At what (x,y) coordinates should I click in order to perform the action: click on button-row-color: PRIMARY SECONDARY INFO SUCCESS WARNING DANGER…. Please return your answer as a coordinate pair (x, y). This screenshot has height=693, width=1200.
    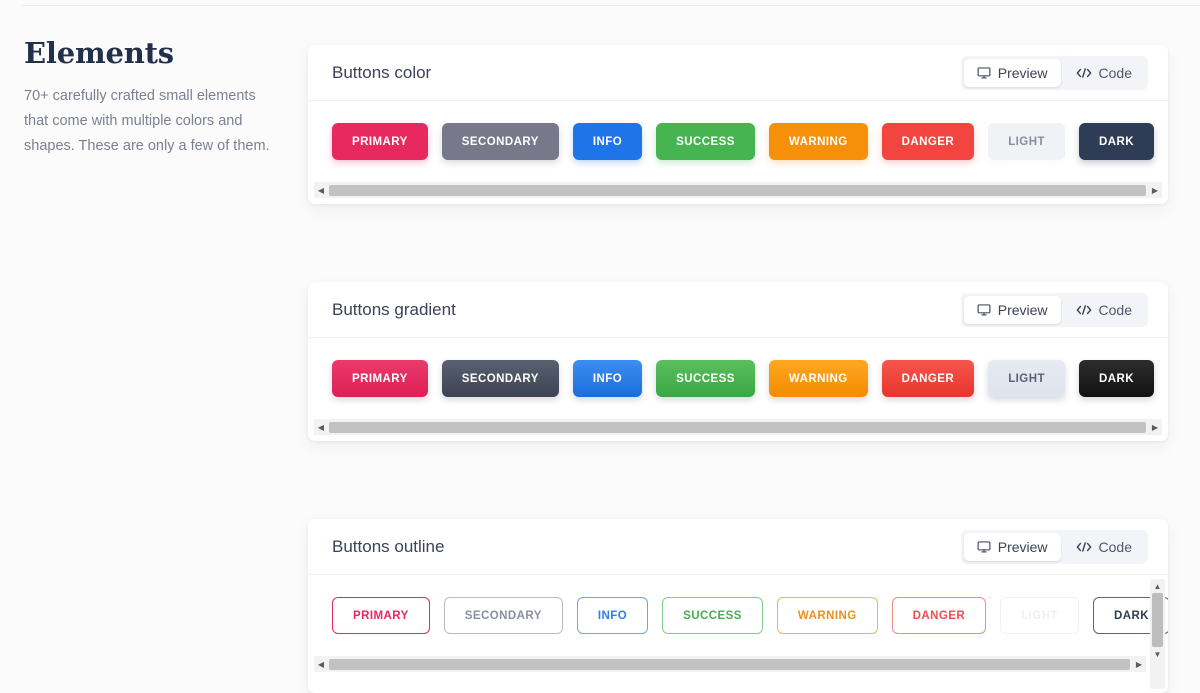
    Looking at the image, I should click on (738, 152).